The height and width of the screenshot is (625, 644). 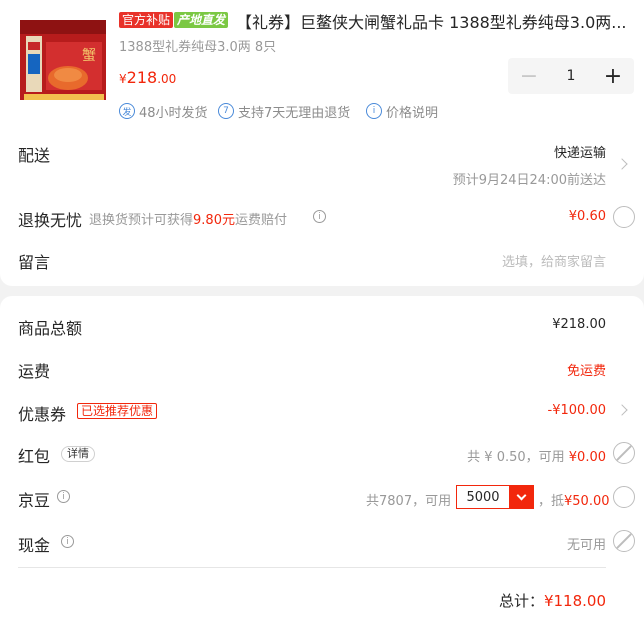 What do you see at coordinates (117, 411) in the screenshot?
I see `coupon-recommended-tag: 已选推荐优惠` at bounding box center [117, 411].